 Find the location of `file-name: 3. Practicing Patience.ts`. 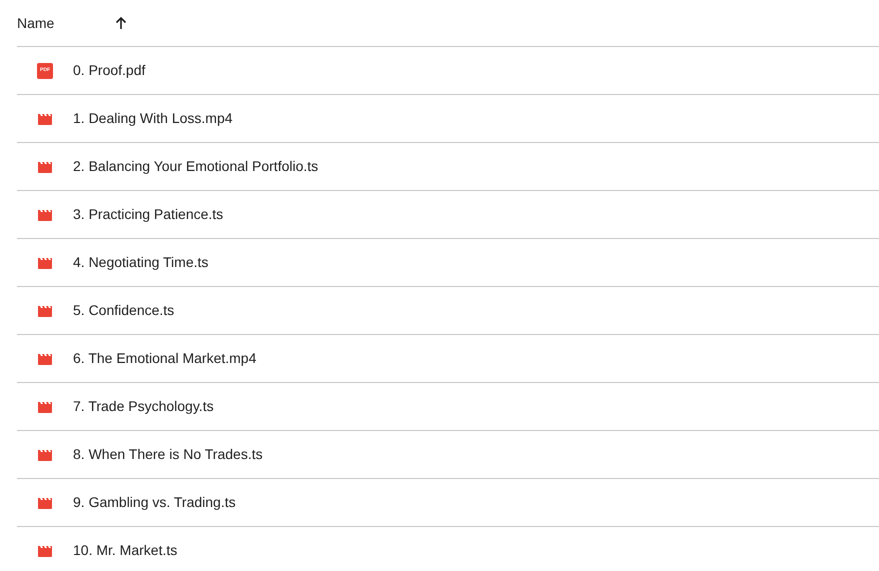

file-name: 3. Practicing Patience.ts is located at coordinates (148, 214).